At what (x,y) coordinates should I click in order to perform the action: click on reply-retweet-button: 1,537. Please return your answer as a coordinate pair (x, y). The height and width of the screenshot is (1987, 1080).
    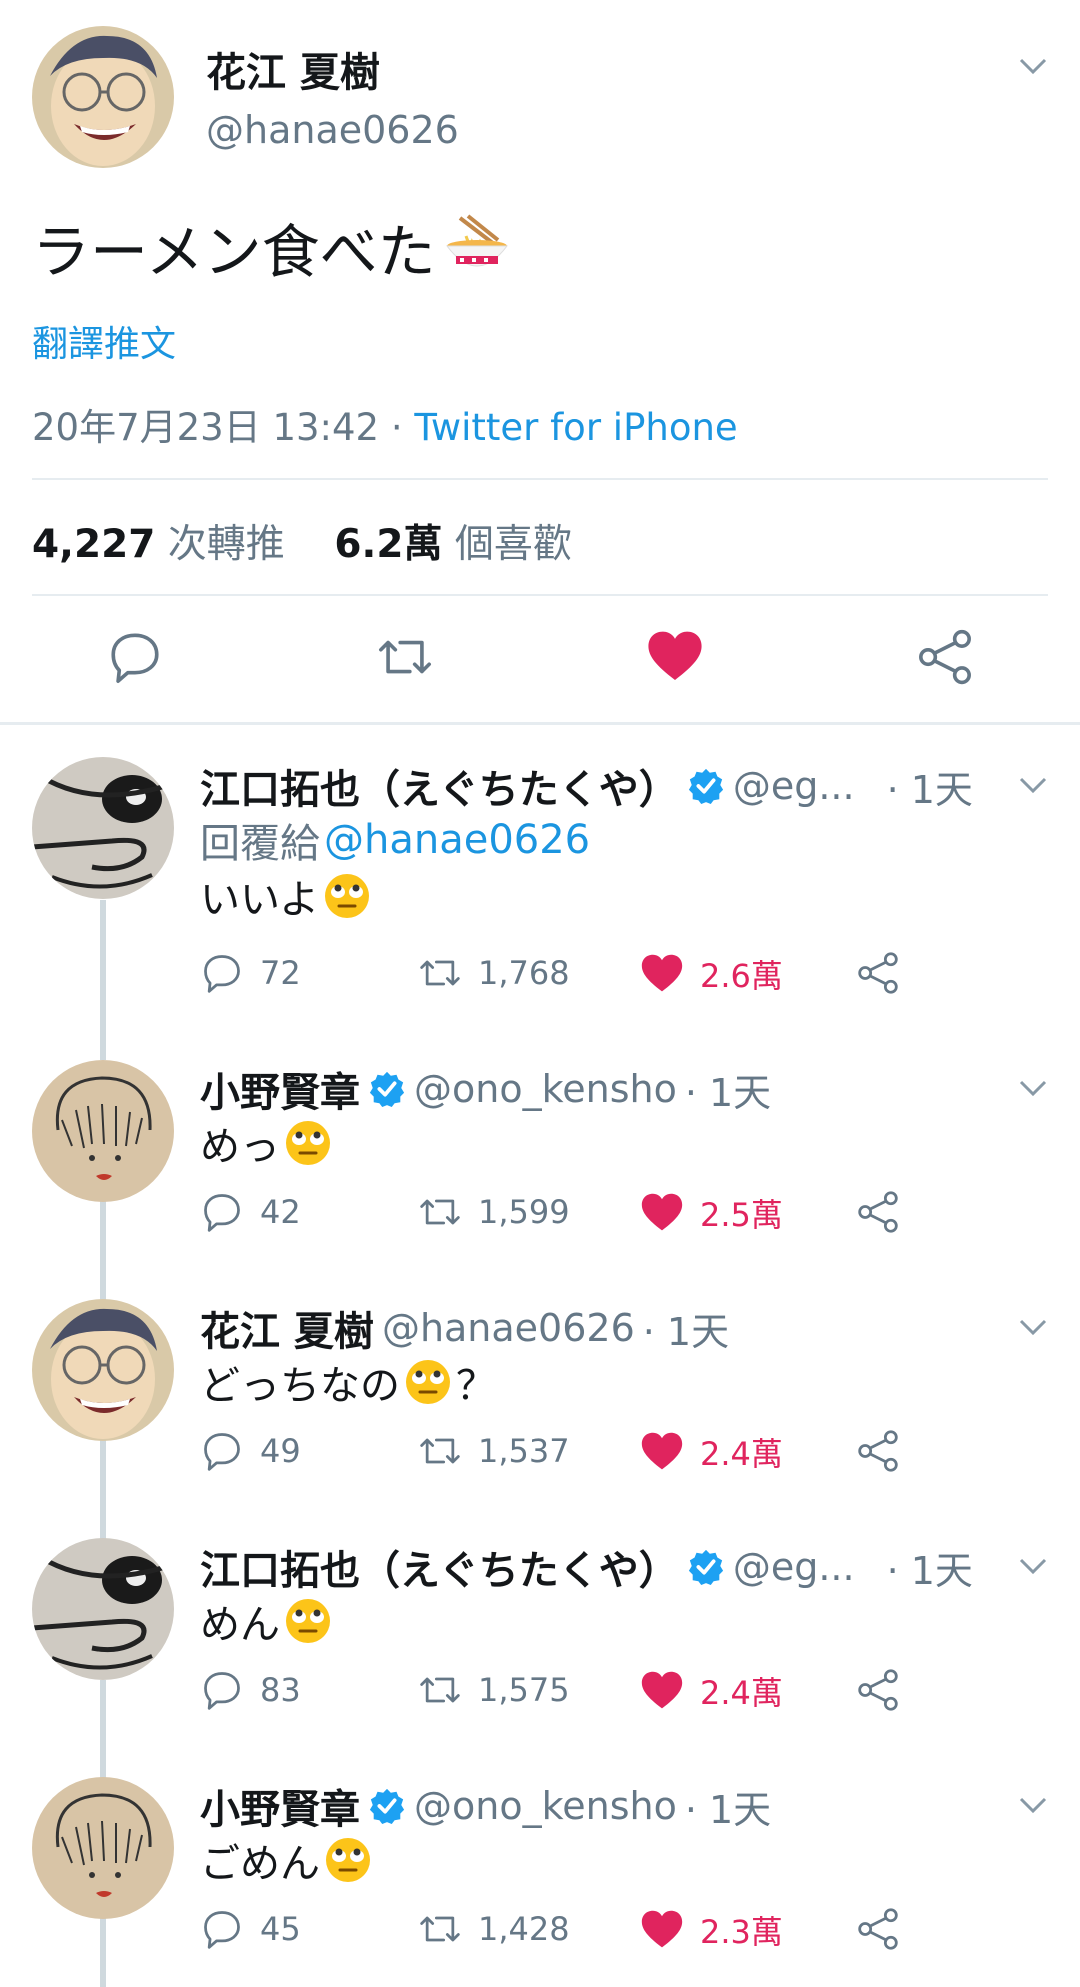
    Looking at the image, I should click on (494, 1451).